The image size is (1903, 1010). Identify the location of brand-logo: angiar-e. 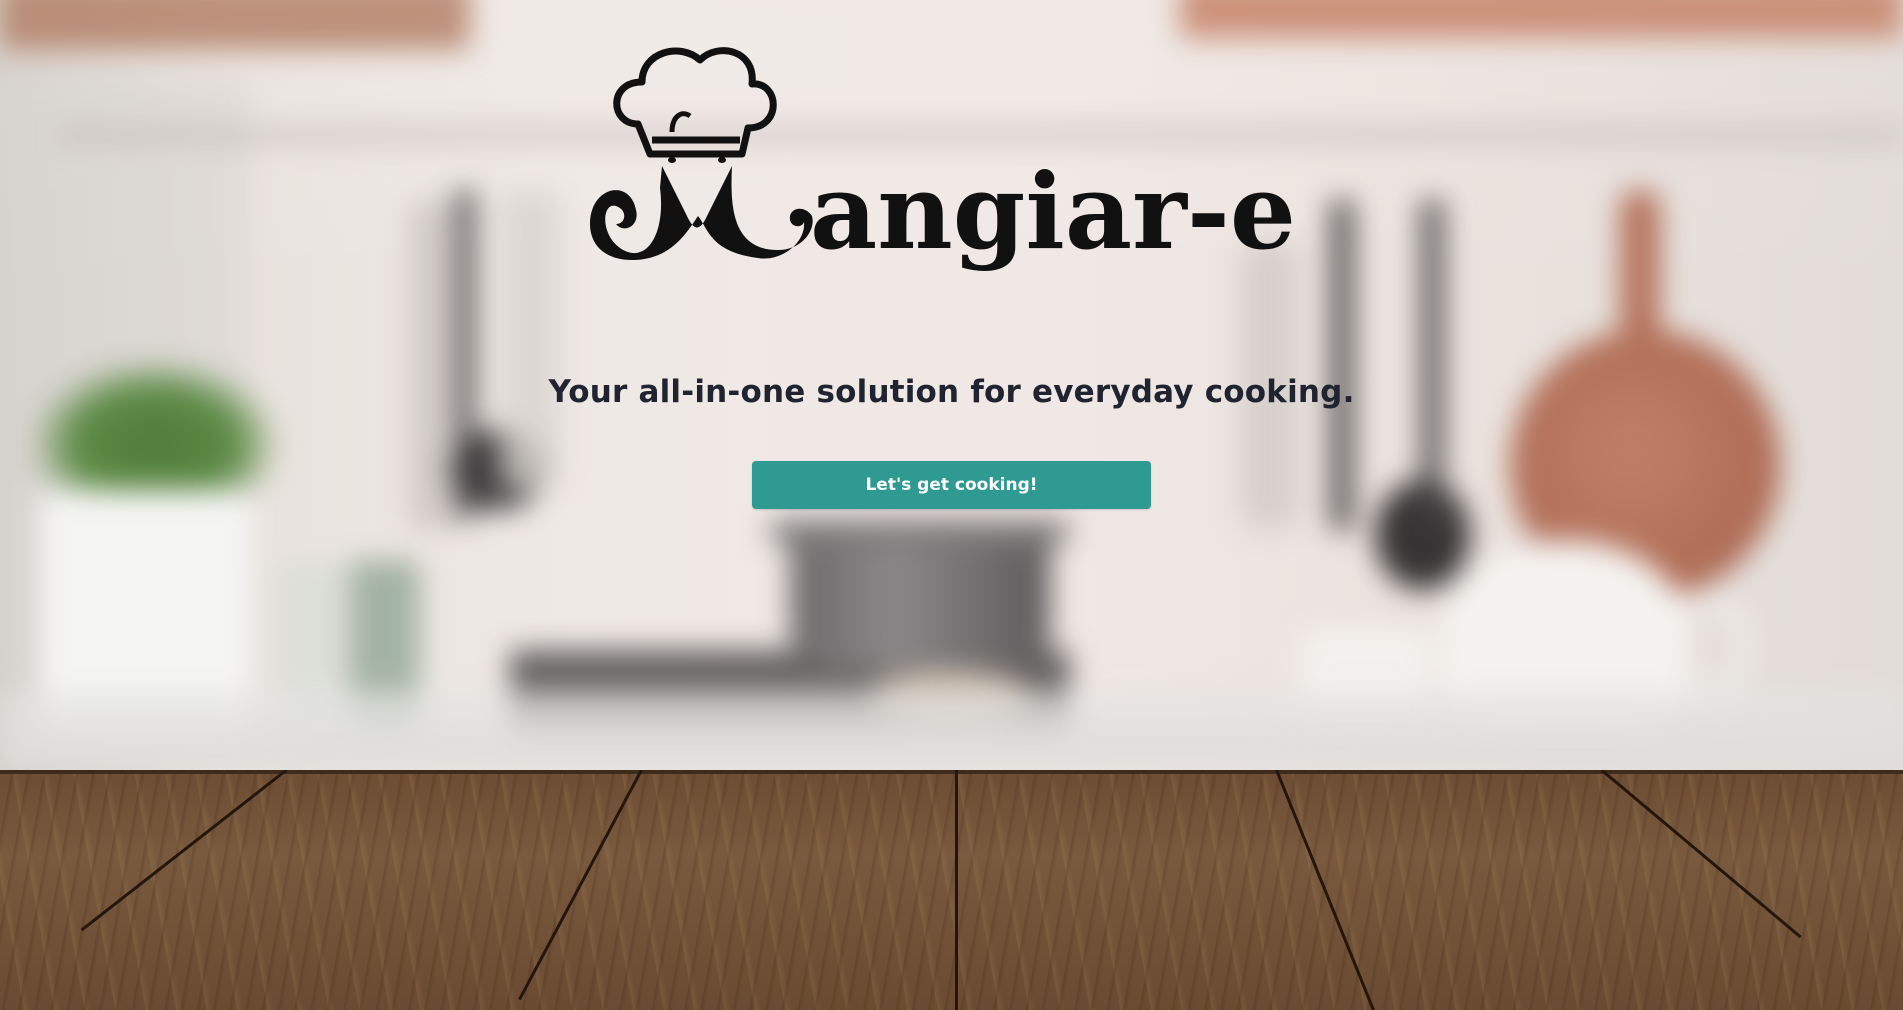
(950, 168).